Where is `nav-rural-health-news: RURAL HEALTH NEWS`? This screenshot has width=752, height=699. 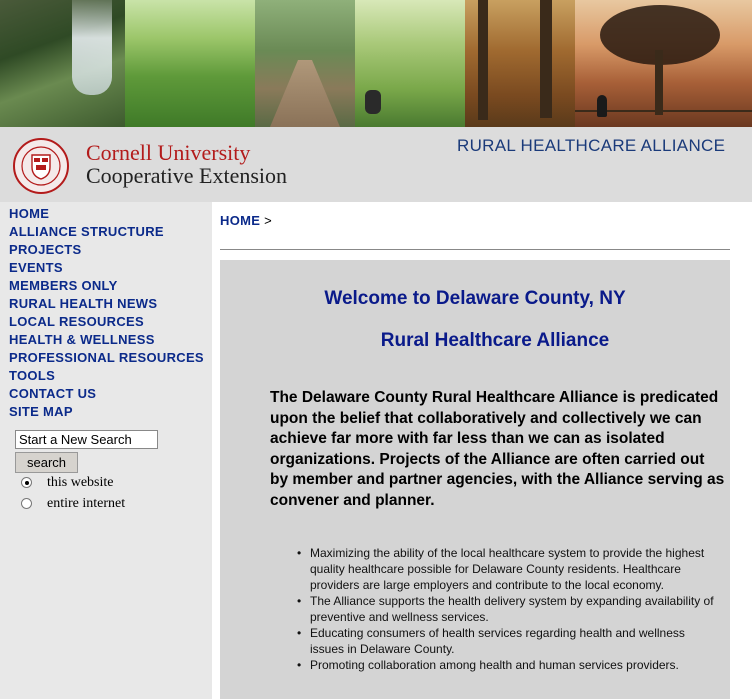 nav-rural-health-news: RURAL HEALTH NEWS is located at coordinates (83, 304).